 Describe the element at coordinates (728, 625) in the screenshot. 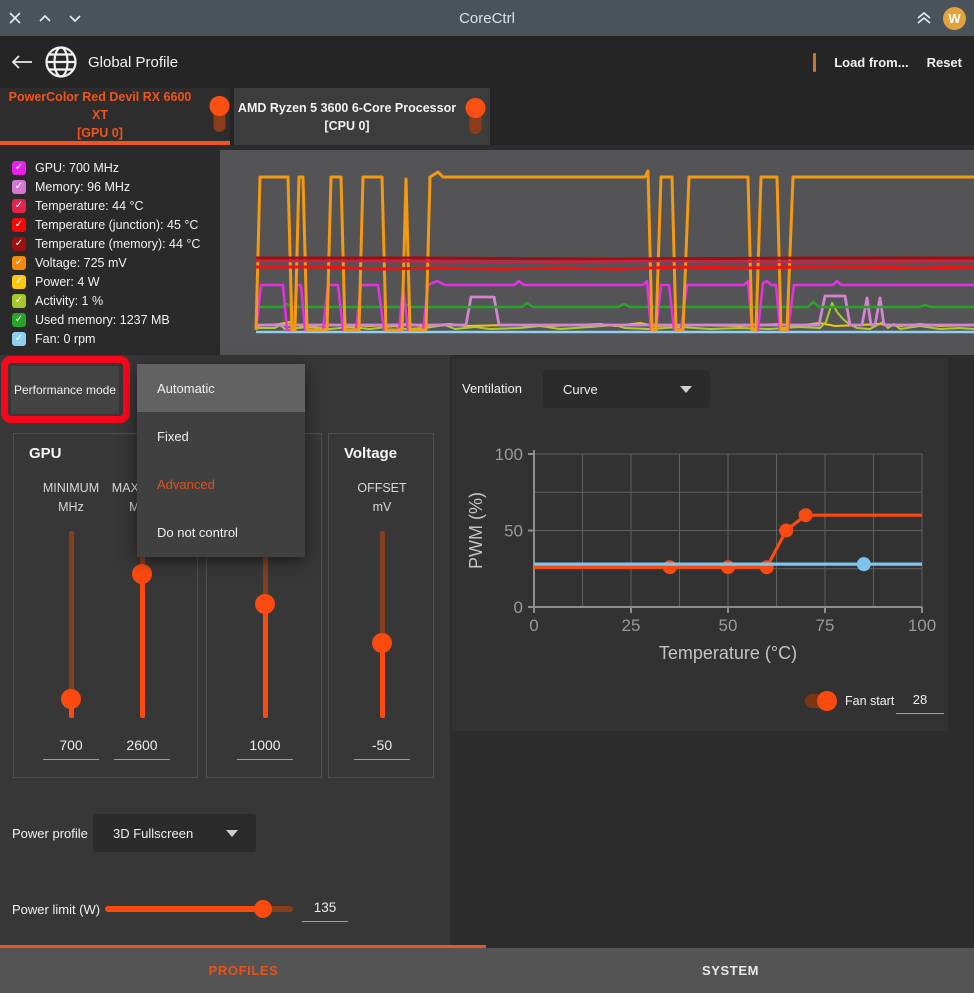

I see `svg-text: 50` at that location.